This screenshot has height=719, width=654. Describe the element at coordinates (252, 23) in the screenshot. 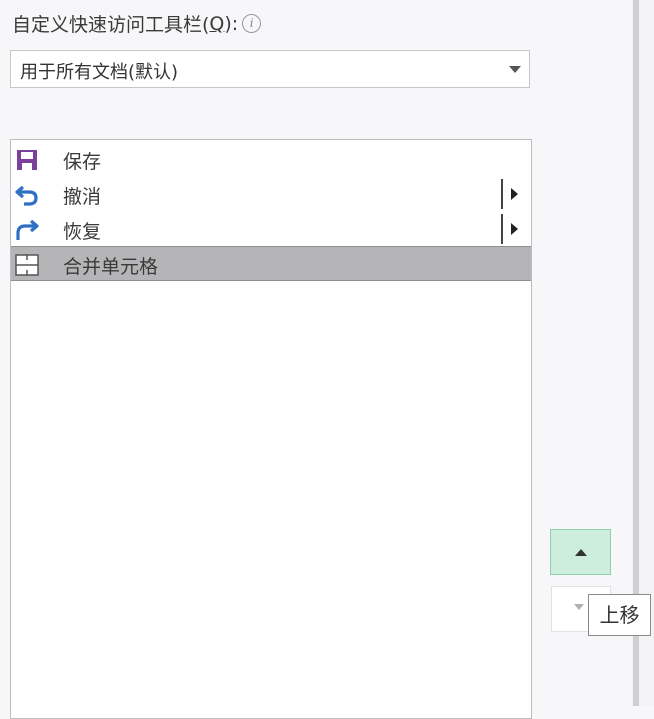

I see `info-icon: i` at that location.